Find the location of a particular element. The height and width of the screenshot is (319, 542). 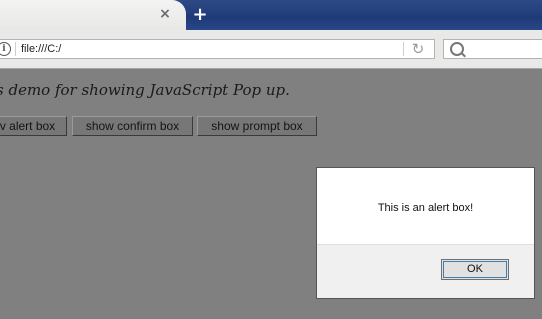

close-tab-icon: × is located at coordinates (165, 14).